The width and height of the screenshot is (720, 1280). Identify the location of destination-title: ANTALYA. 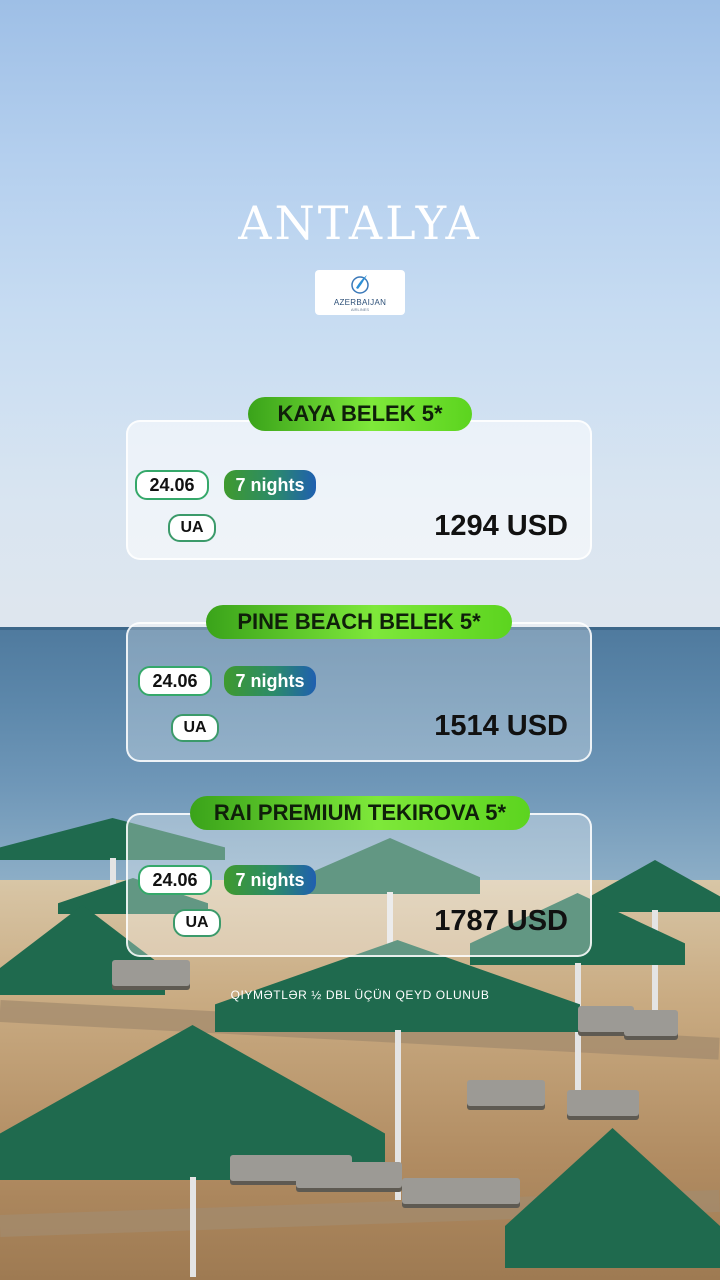
(360, 223).